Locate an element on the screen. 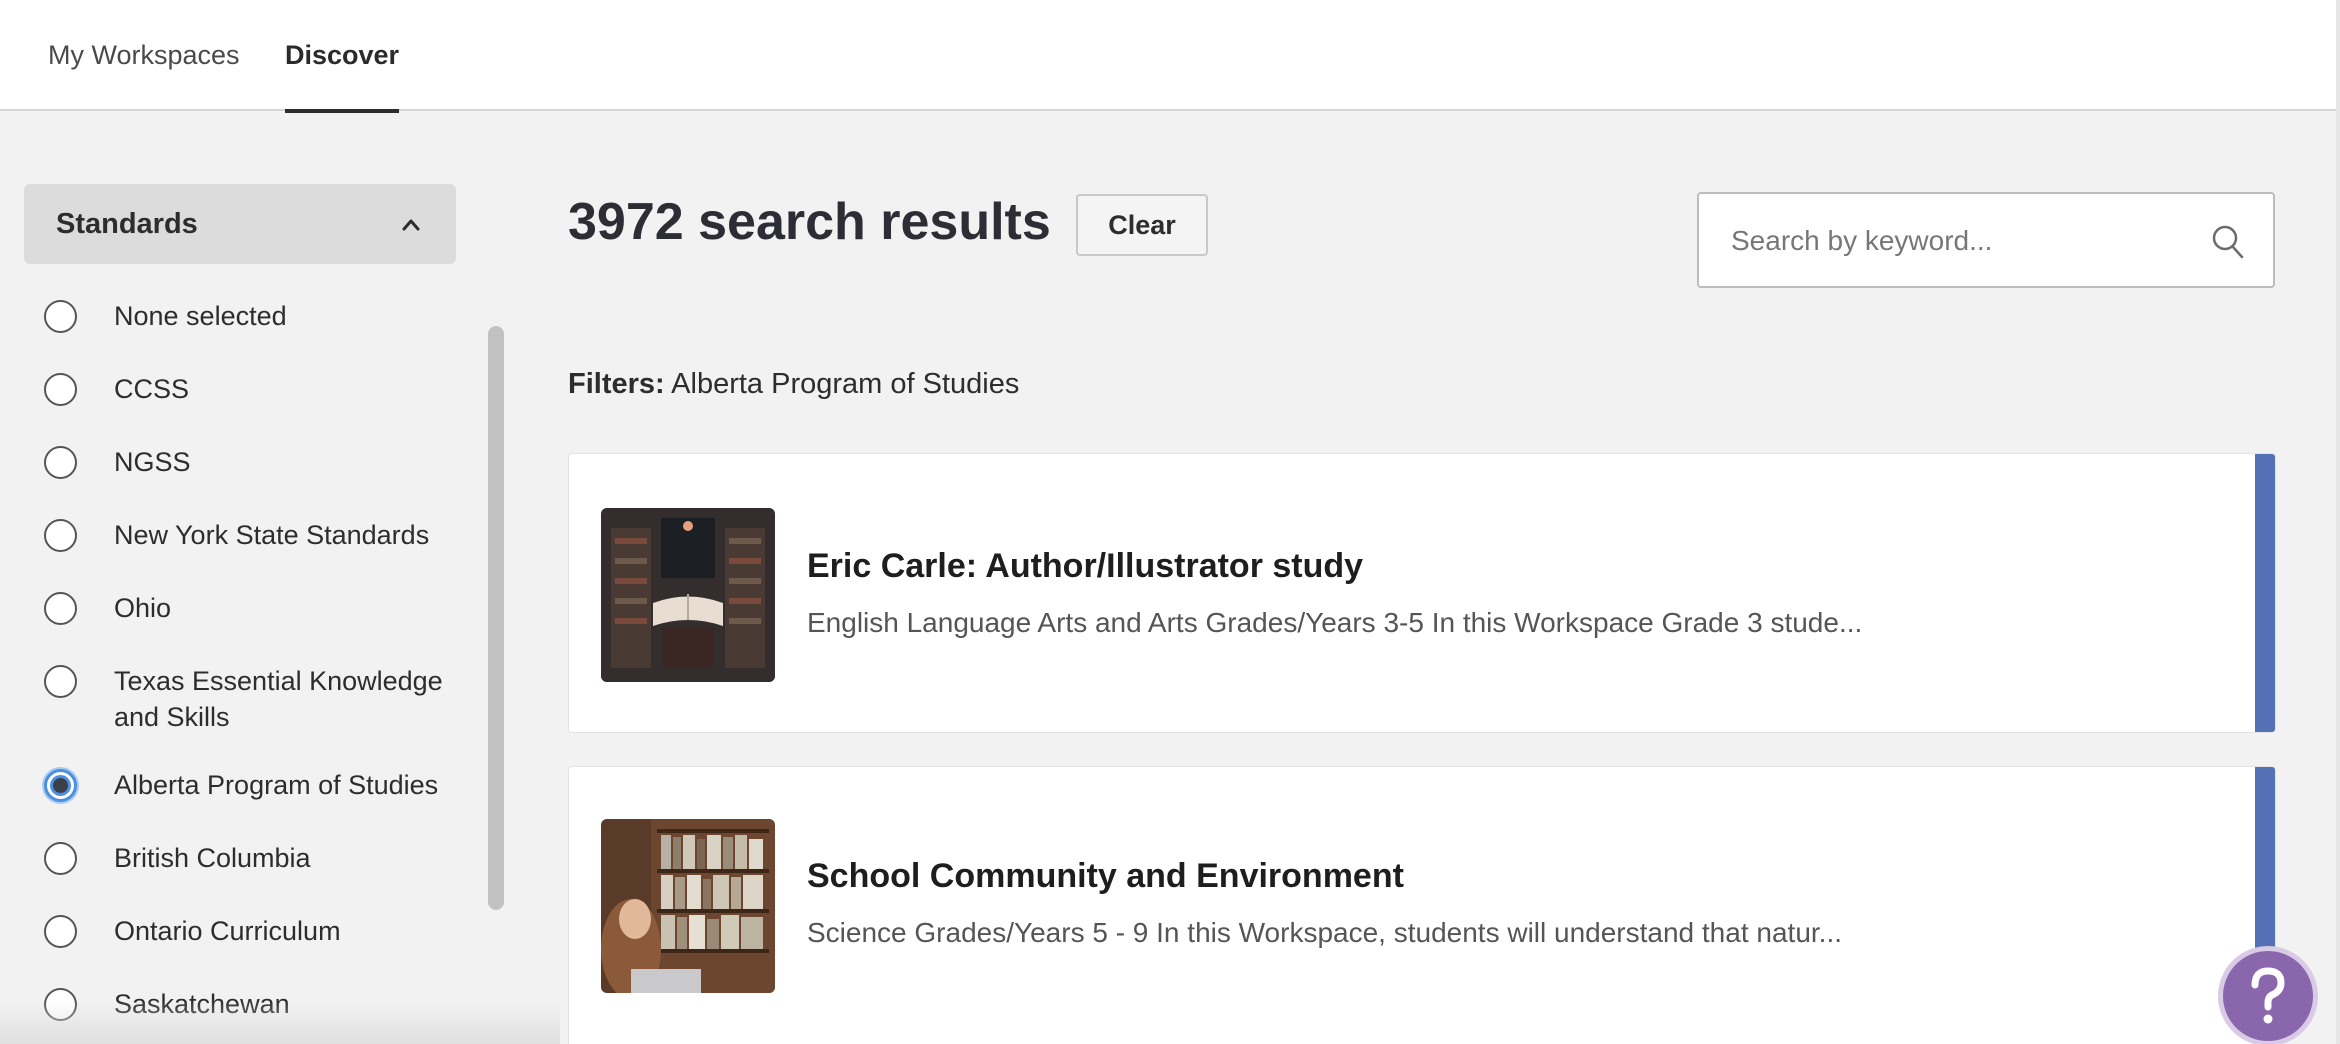  search-input is located at coordinates (1961, 241).